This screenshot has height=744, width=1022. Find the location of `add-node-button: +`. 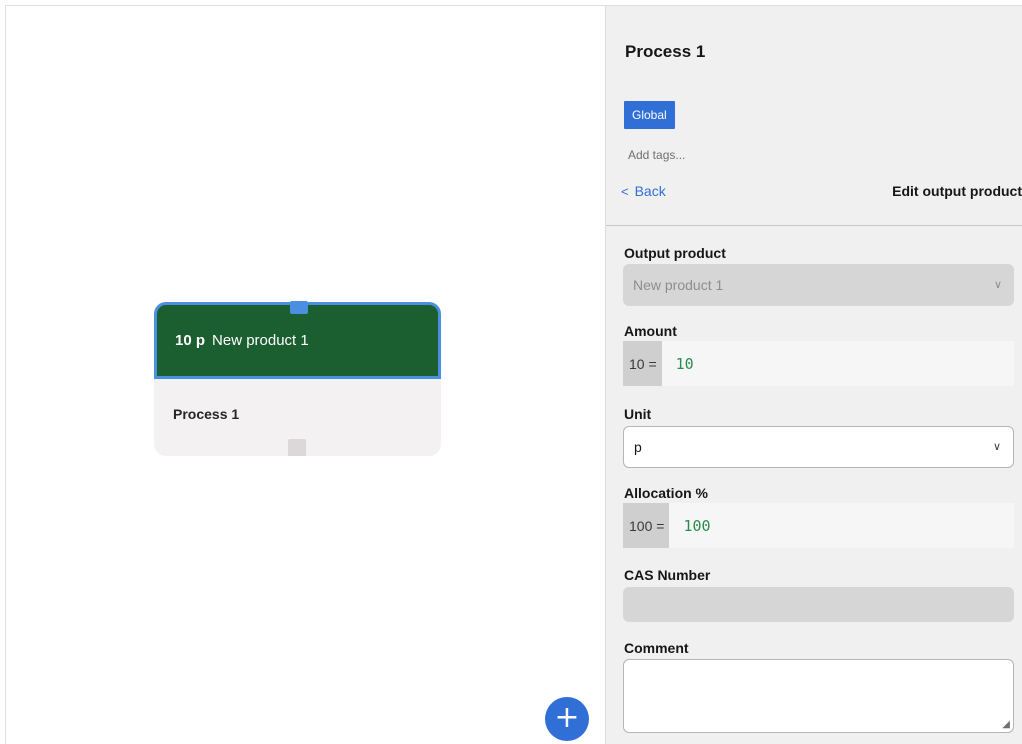

add-node-button: + is located at coordinates (567, 719).